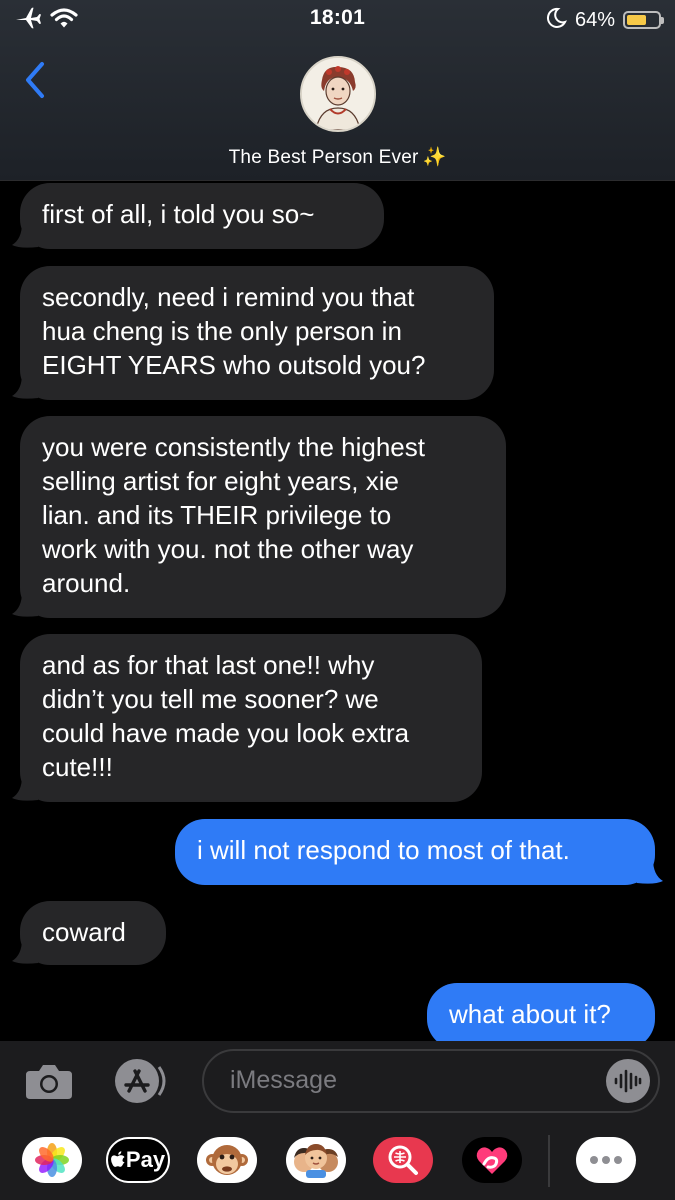 The image size is (675, 1200). I want to click on animoji-monkey-icon, so click(227, 1160).